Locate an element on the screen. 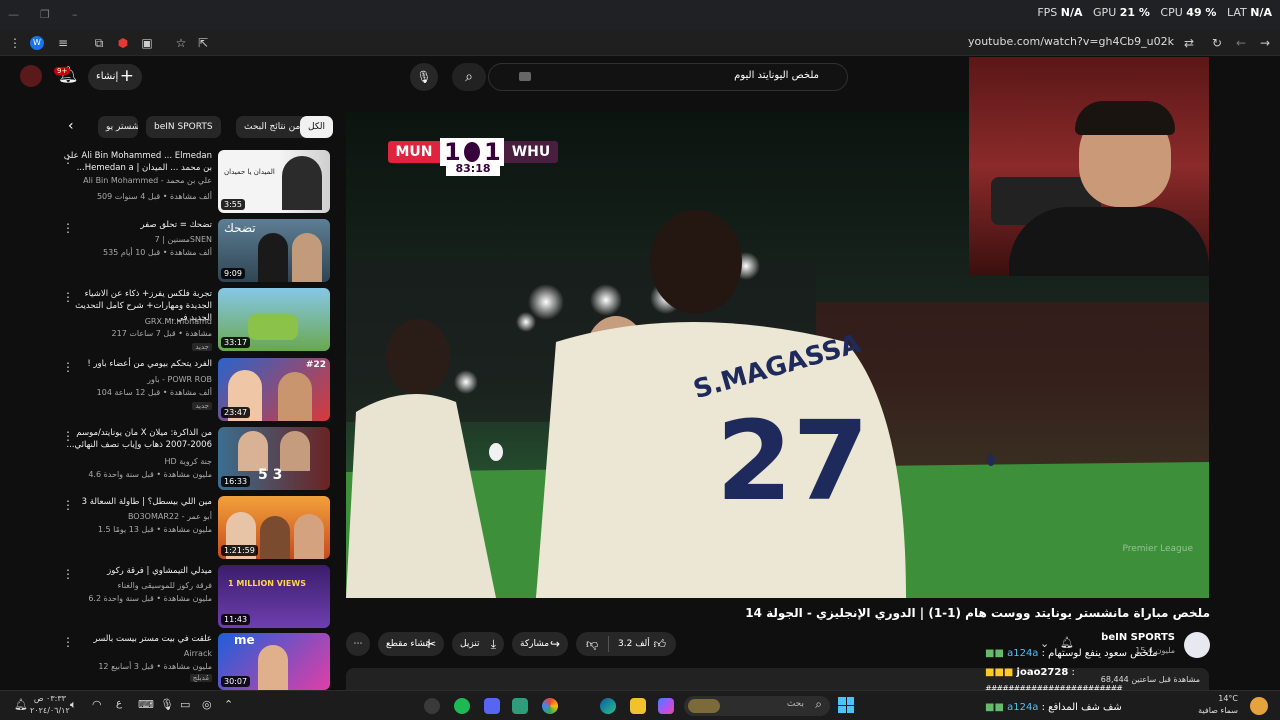 This screenshot has width=1280, height=720. video-thumbnail: تضحك 9:09 is located at coordinates (274, 250).